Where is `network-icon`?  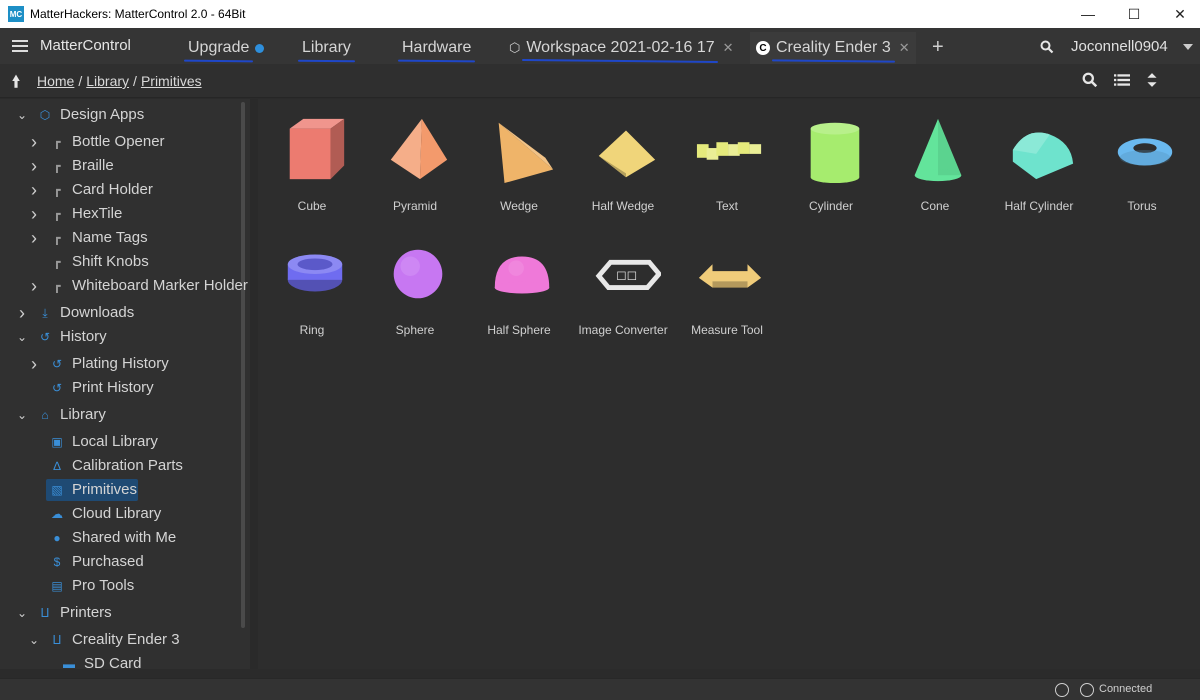
network-icon is located at coordinates (1062, 690).